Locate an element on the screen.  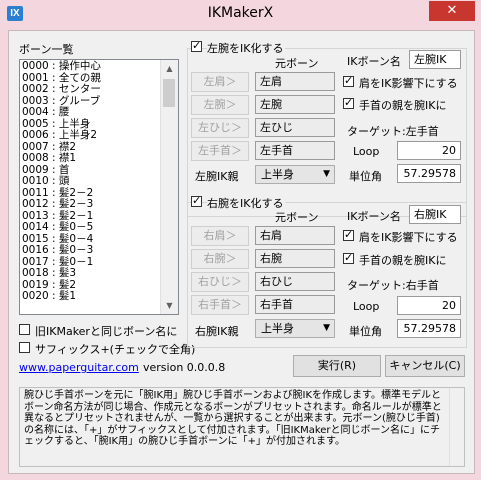
left-arm-enable-label: 左腕をIK化する is located at coordinates (246, 48).